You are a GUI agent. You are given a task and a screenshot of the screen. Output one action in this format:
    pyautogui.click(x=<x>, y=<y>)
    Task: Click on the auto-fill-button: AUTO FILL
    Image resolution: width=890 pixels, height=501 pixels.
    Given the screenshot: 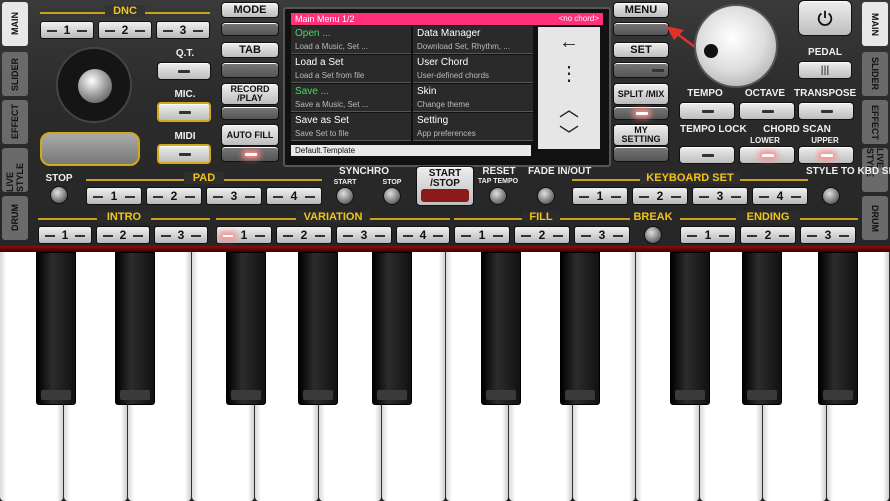 What is the action you would take?
    pyautogui.click(x=250, y=135)
    